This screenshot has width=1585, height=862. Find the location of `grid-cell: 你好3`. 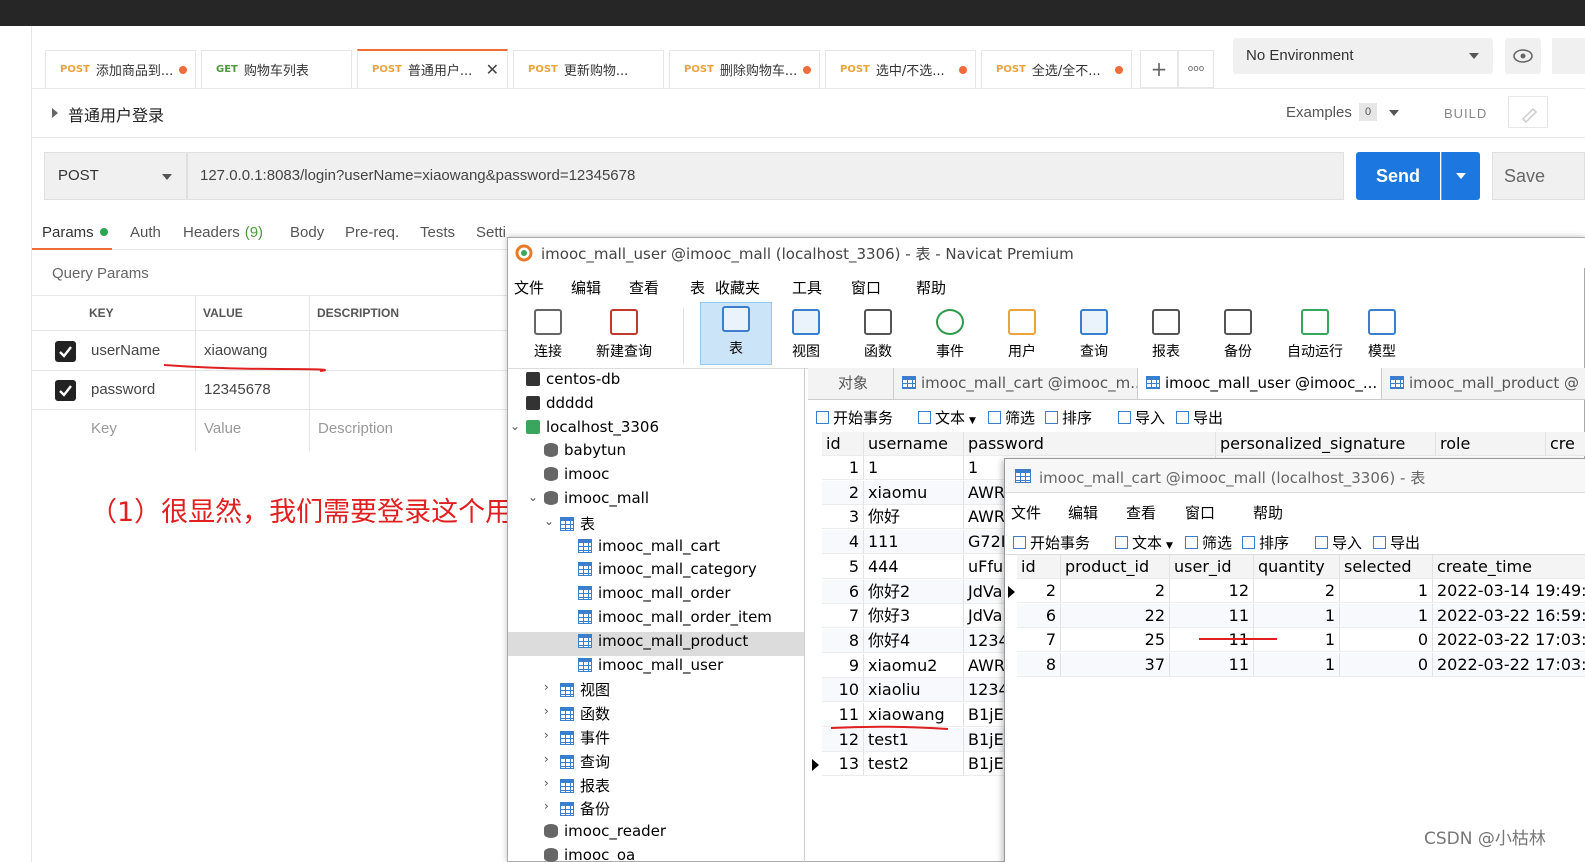

grid-cell: 你好3 is located at coordinates (914, 616).